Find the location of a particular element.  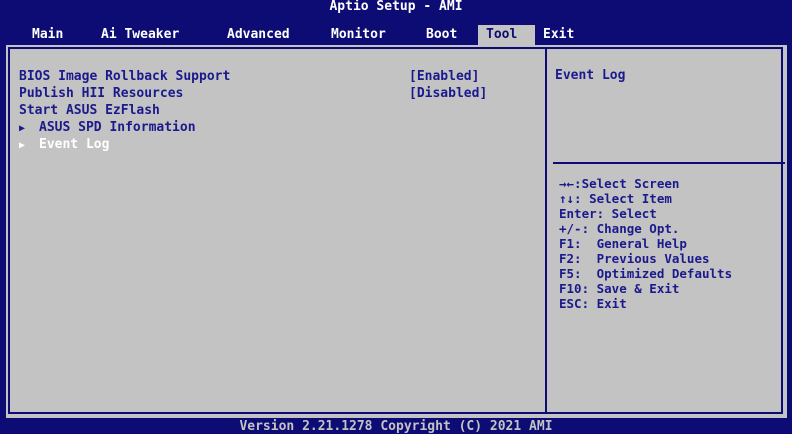

tab-advanced: Advanced is located at coordinates (258, 35).